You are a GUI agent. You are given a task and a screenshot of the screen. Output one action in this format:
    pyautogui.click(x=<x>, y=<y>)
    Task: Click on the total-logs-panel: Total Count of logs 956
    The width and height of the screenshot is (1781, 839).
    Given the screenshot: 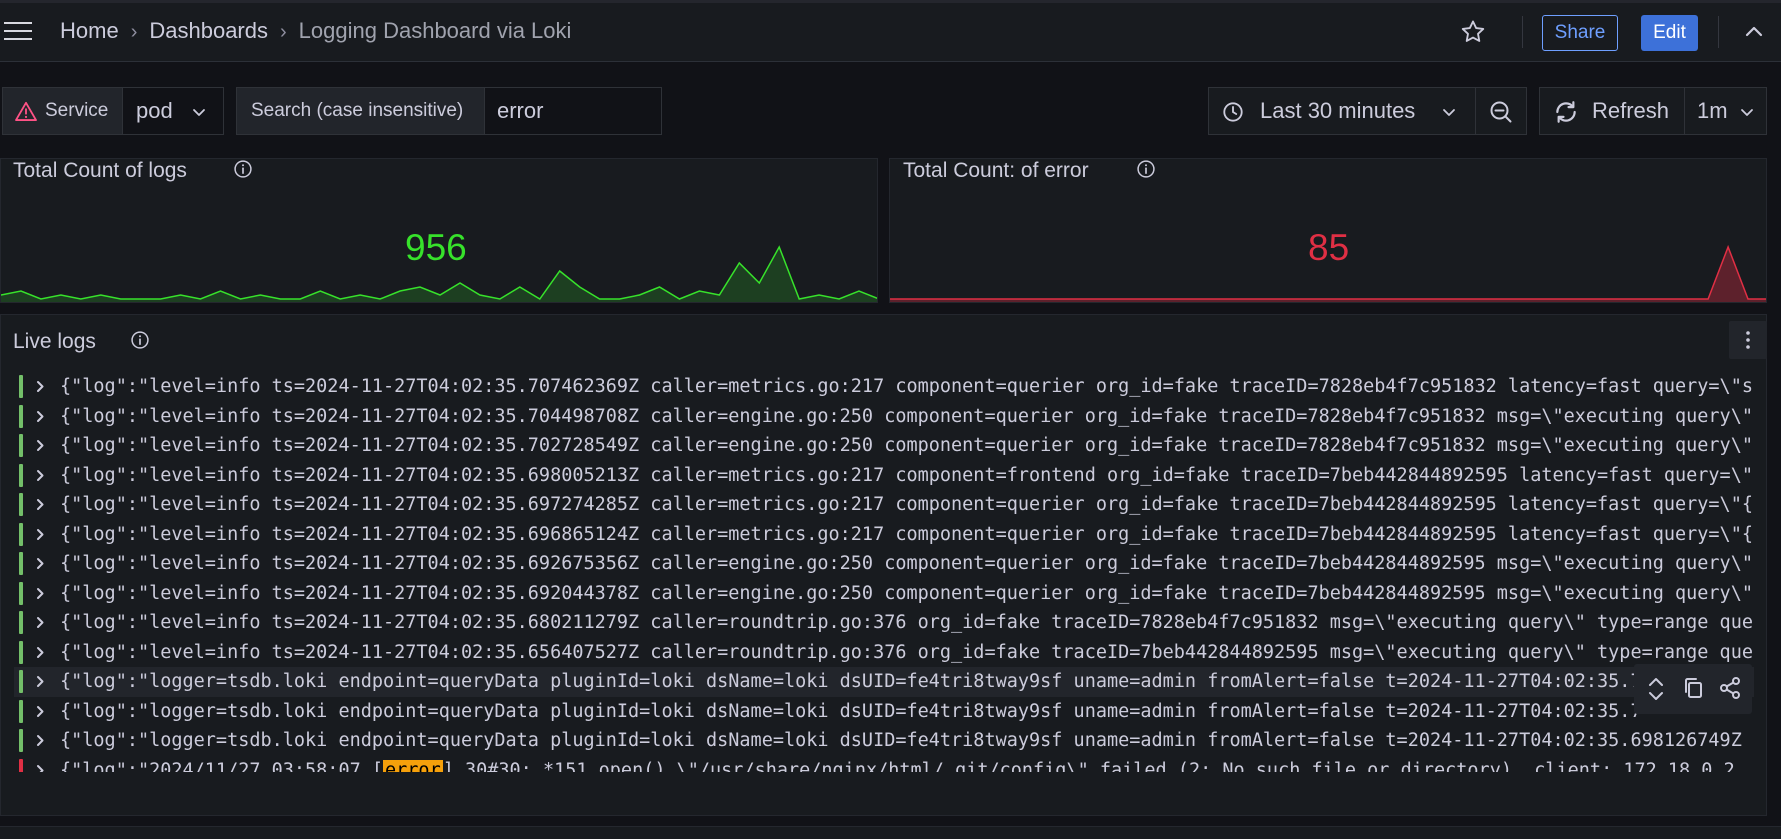 What is the action you would take?
    pyautogui.click(x=439, y=230)
    